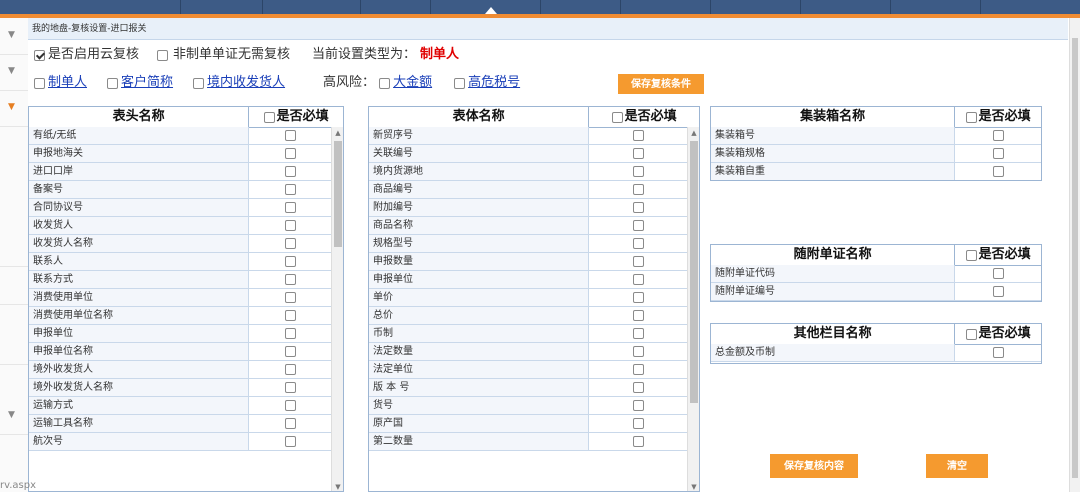 The height and width of the screenshot is (492, 1080). Describe the element at coordinates (246, 83) in the screenshot. I see `type-domestic-link: 境内收发货人` at that location.